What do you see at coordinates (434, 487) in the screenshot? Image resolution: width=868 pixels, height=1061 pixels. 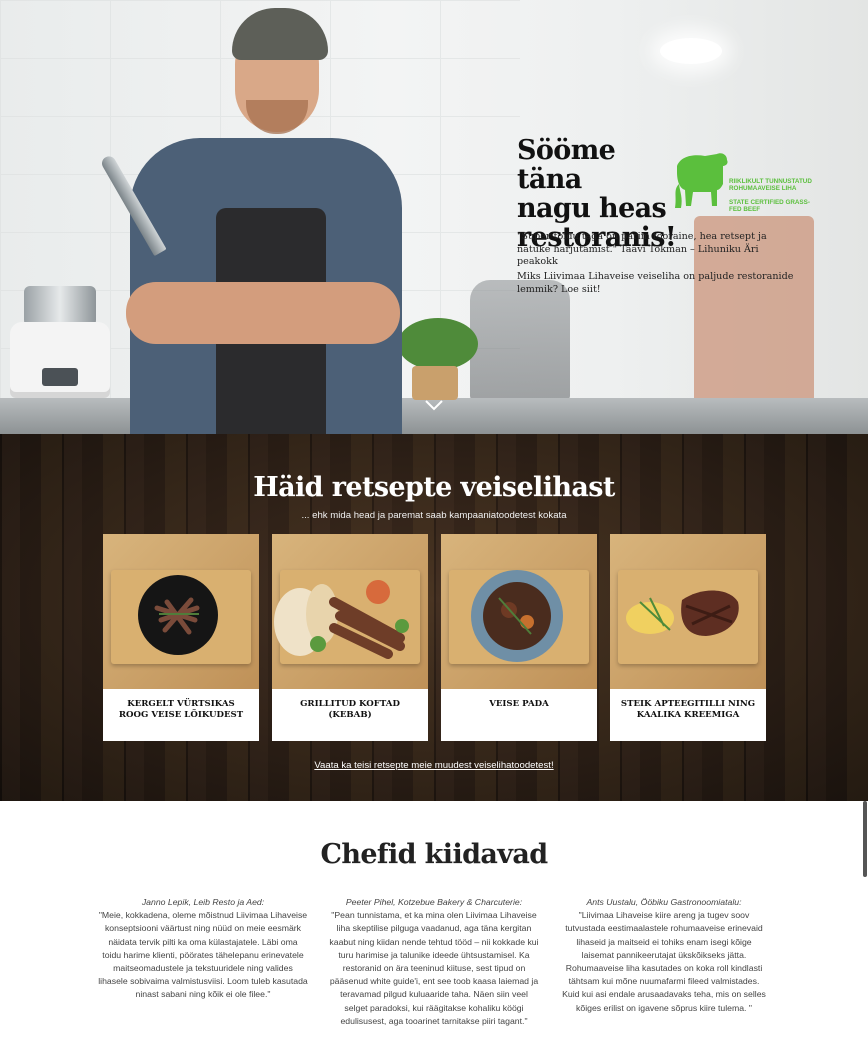 I see `recipes-title: Häid retsepte veiselihast` at bounding box center [434, 487].